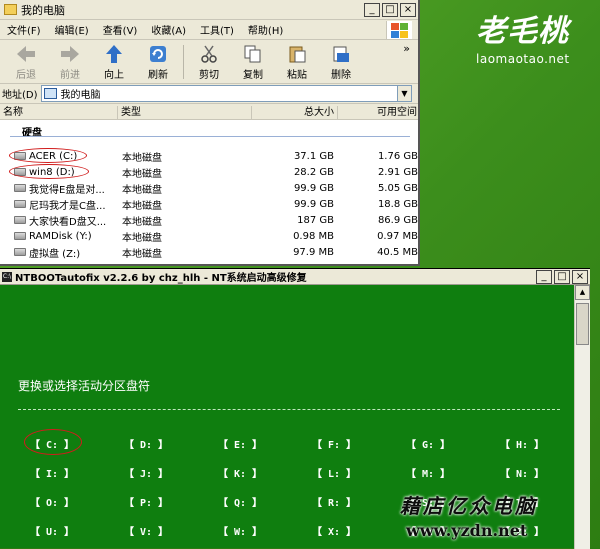 The width and height of the screenshot is (600, 549). Describe the element at coordinates (240, 443) in the screenshot. I see `drive-option-e: 【 E: 】` at that location.